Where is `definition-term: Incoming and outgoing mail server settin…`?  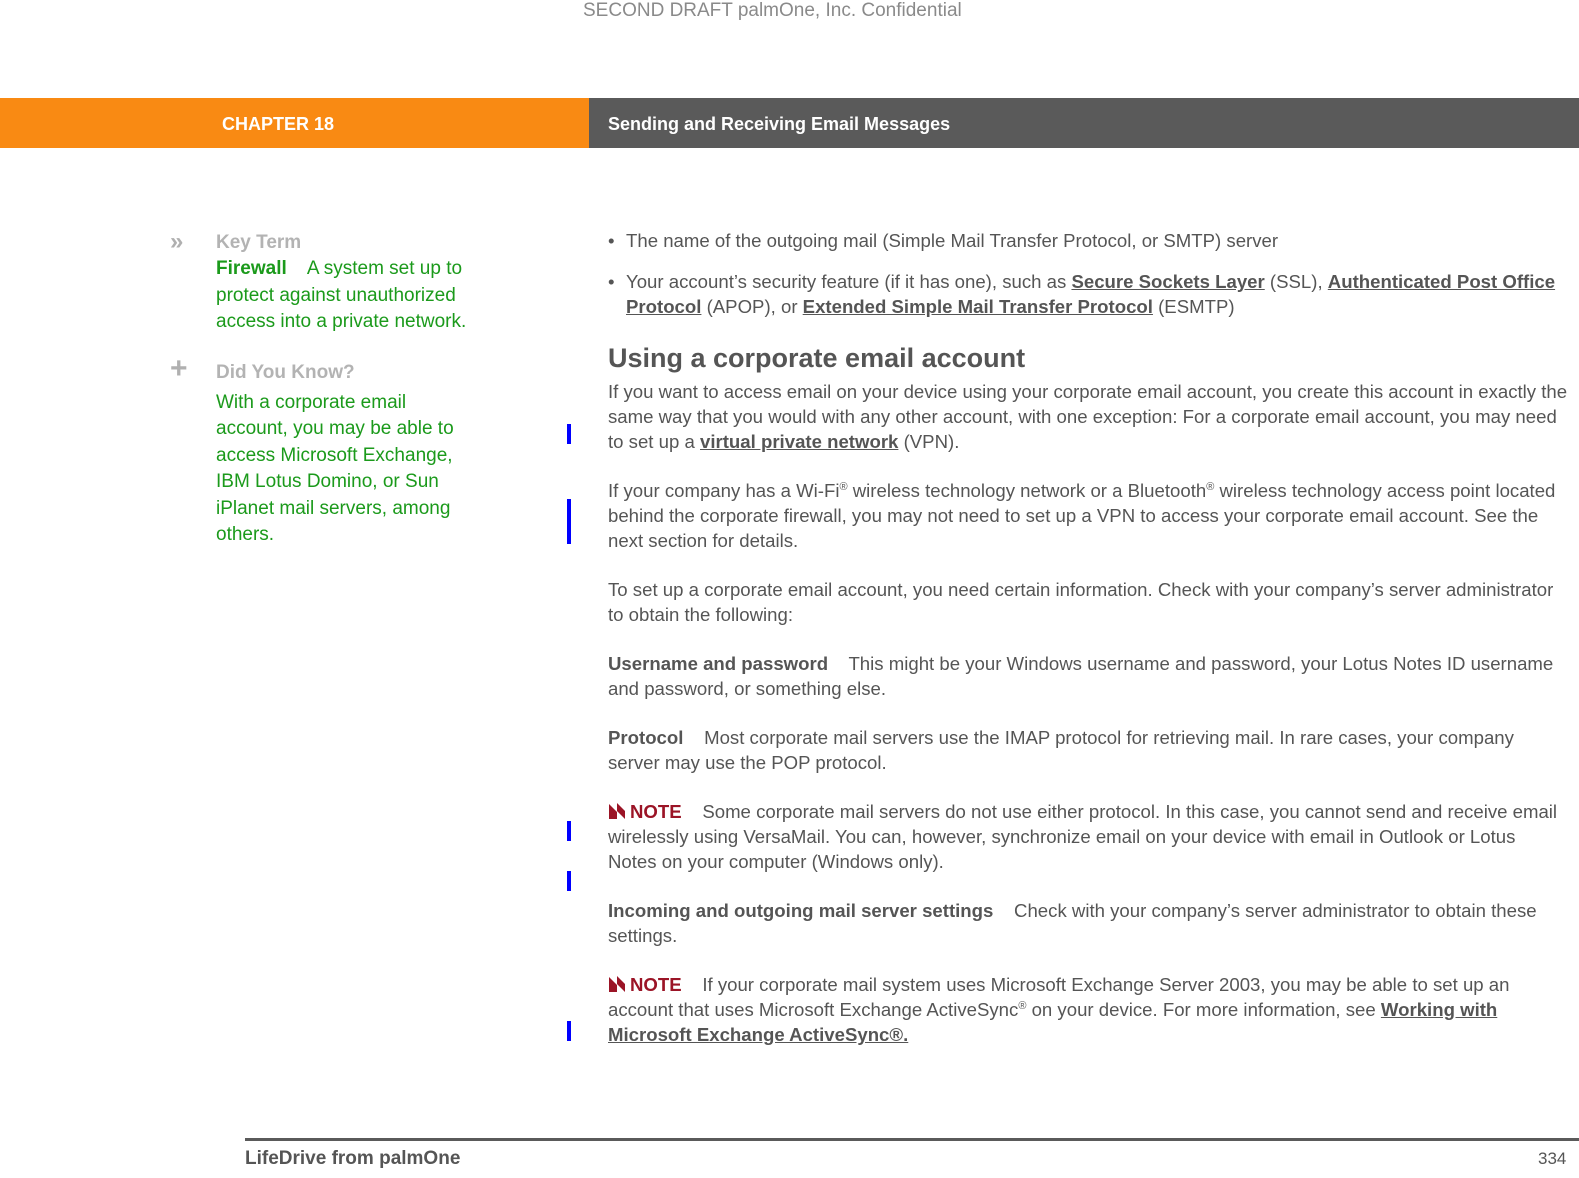 definition-term: Incoming and outgoing mail server settin… is located at coordinates (801, 910).